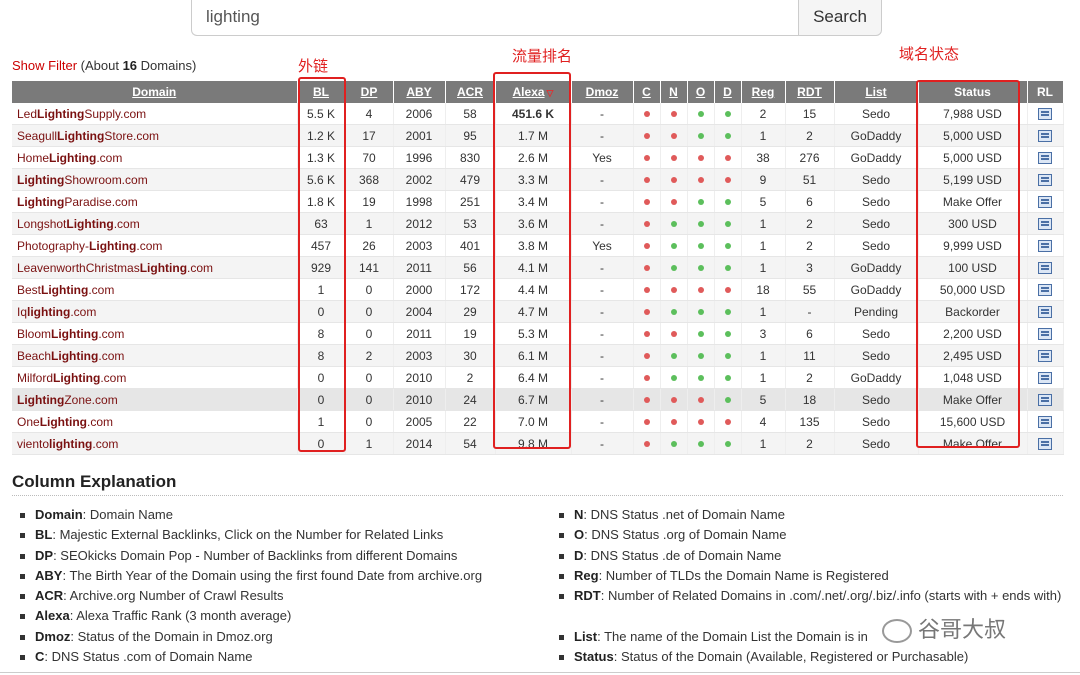 The height and width of the screenshot is (675, 1080). I want to click on search-button: Search, so click(840, 18).